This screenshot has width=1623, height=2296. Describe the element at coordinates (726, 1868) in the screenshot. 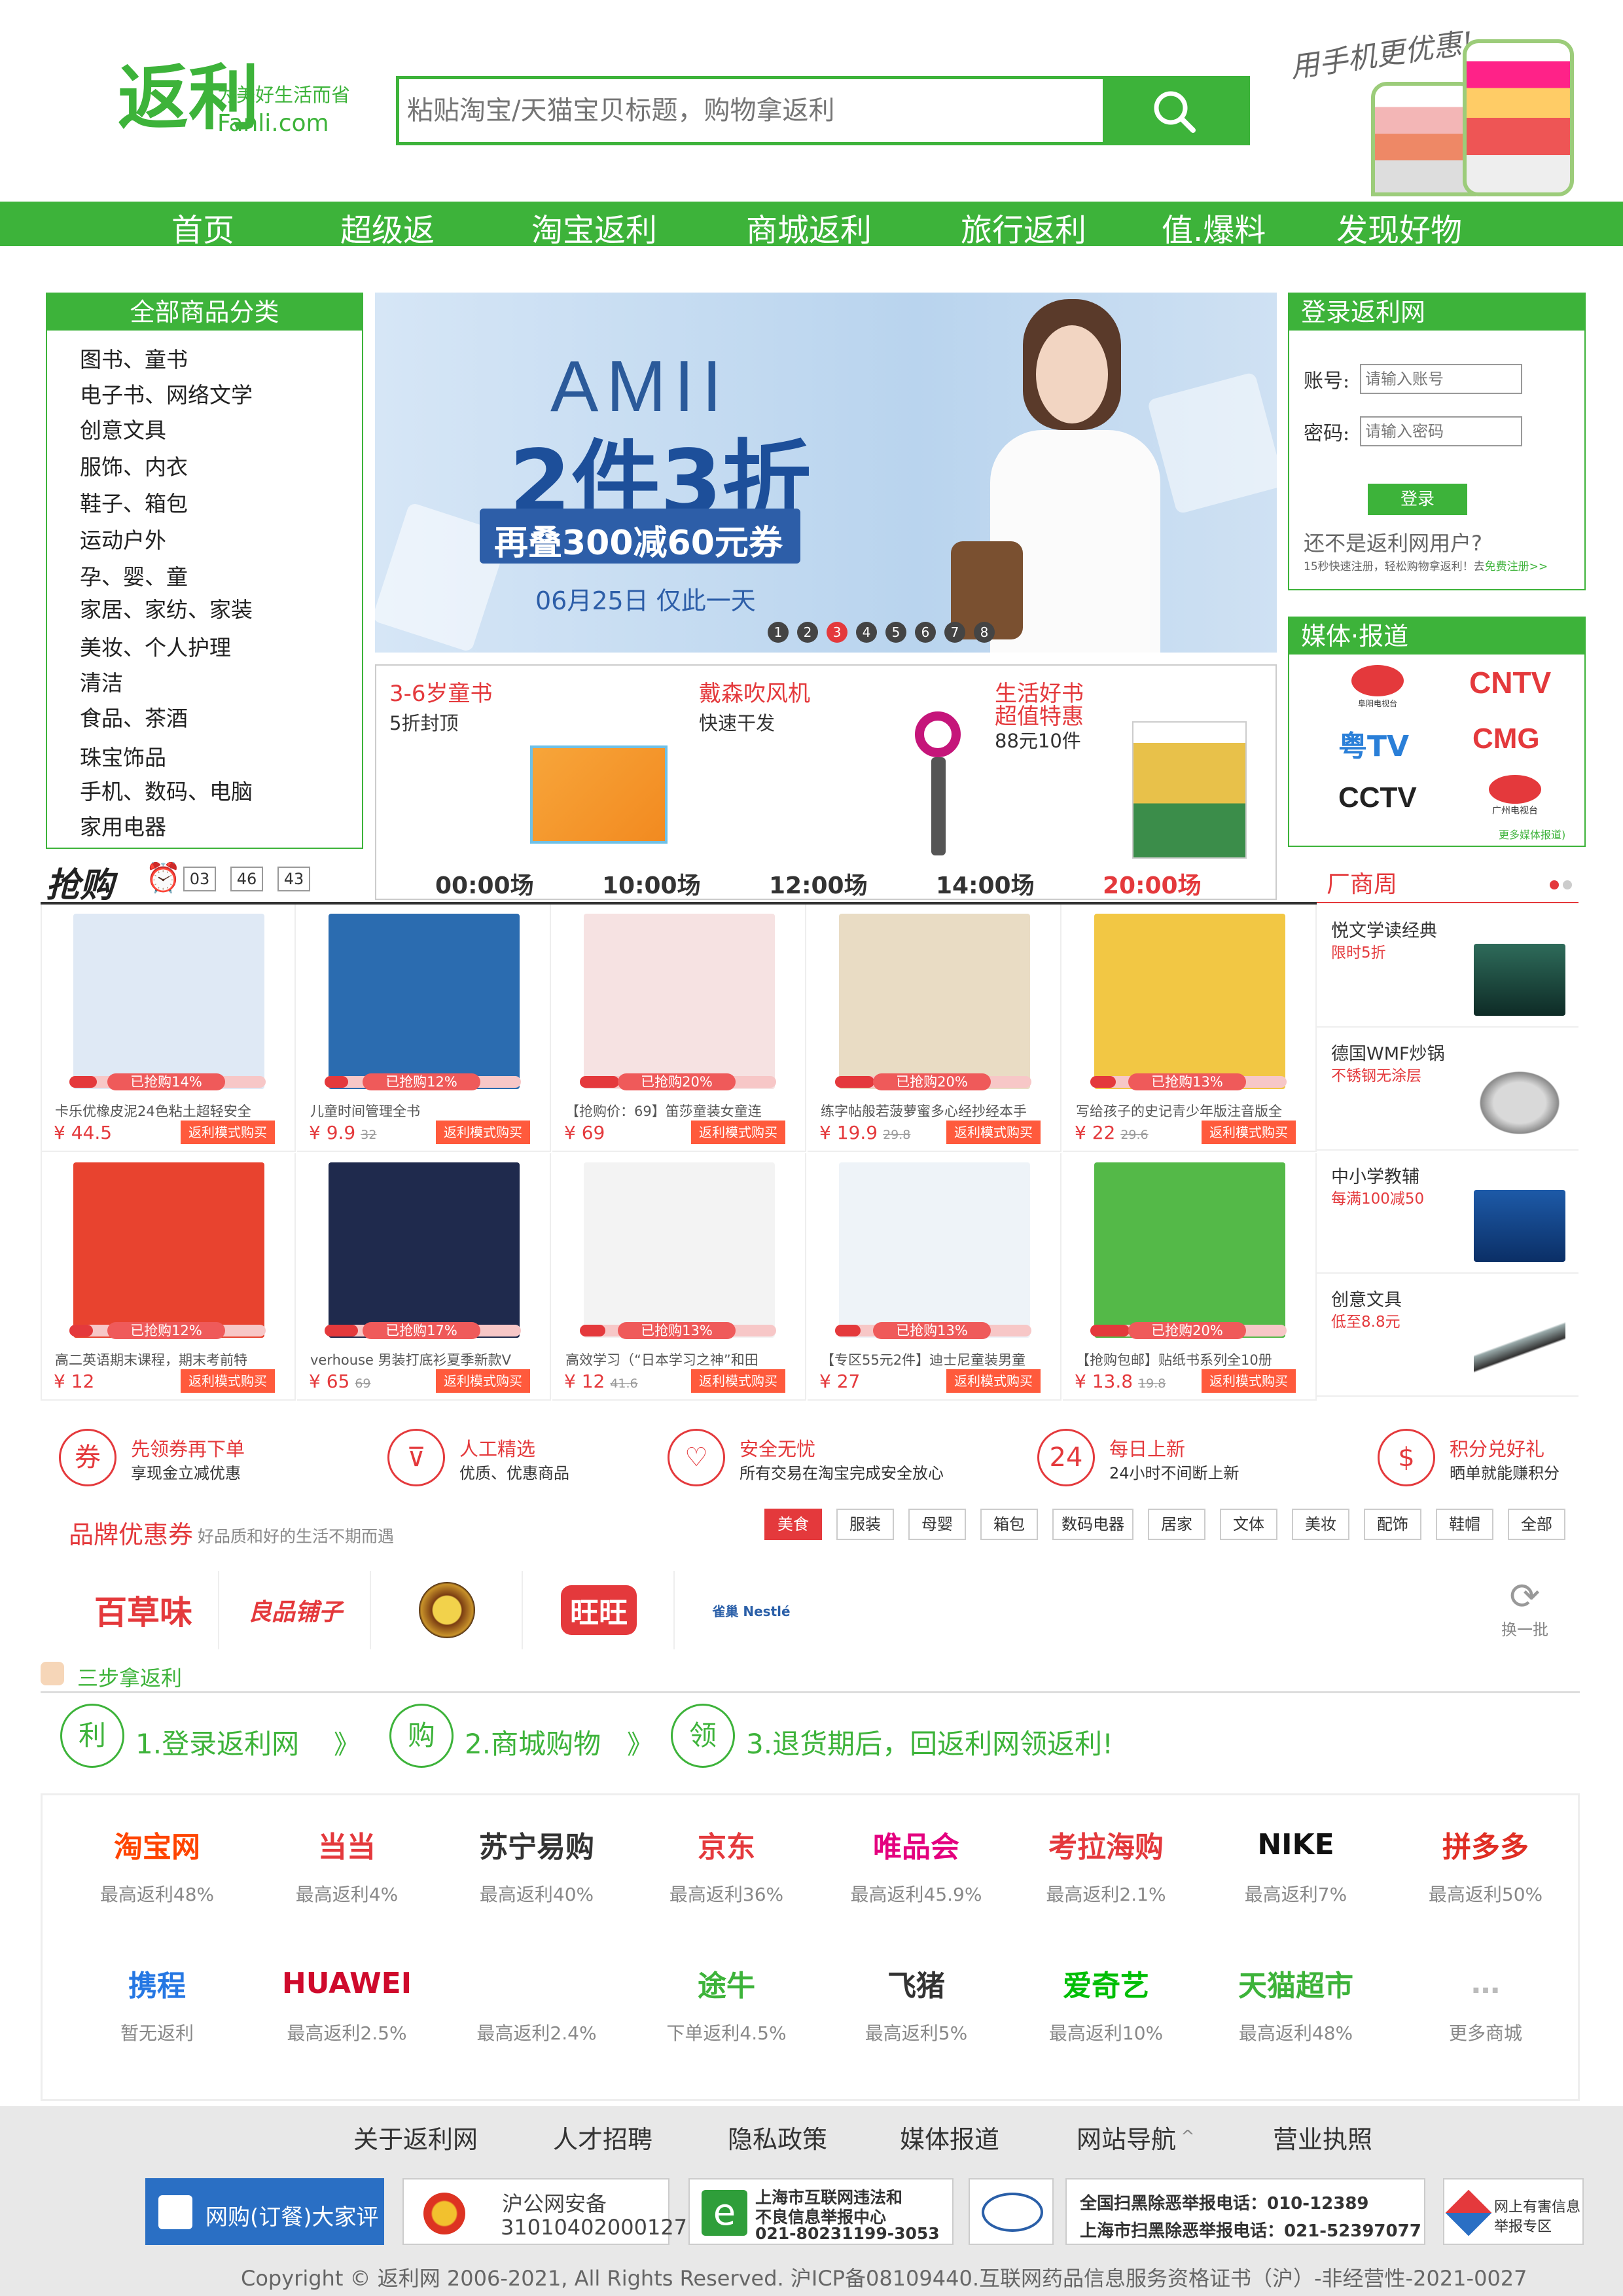

I see `mall-item: 京东 最高返利36%` at that location.